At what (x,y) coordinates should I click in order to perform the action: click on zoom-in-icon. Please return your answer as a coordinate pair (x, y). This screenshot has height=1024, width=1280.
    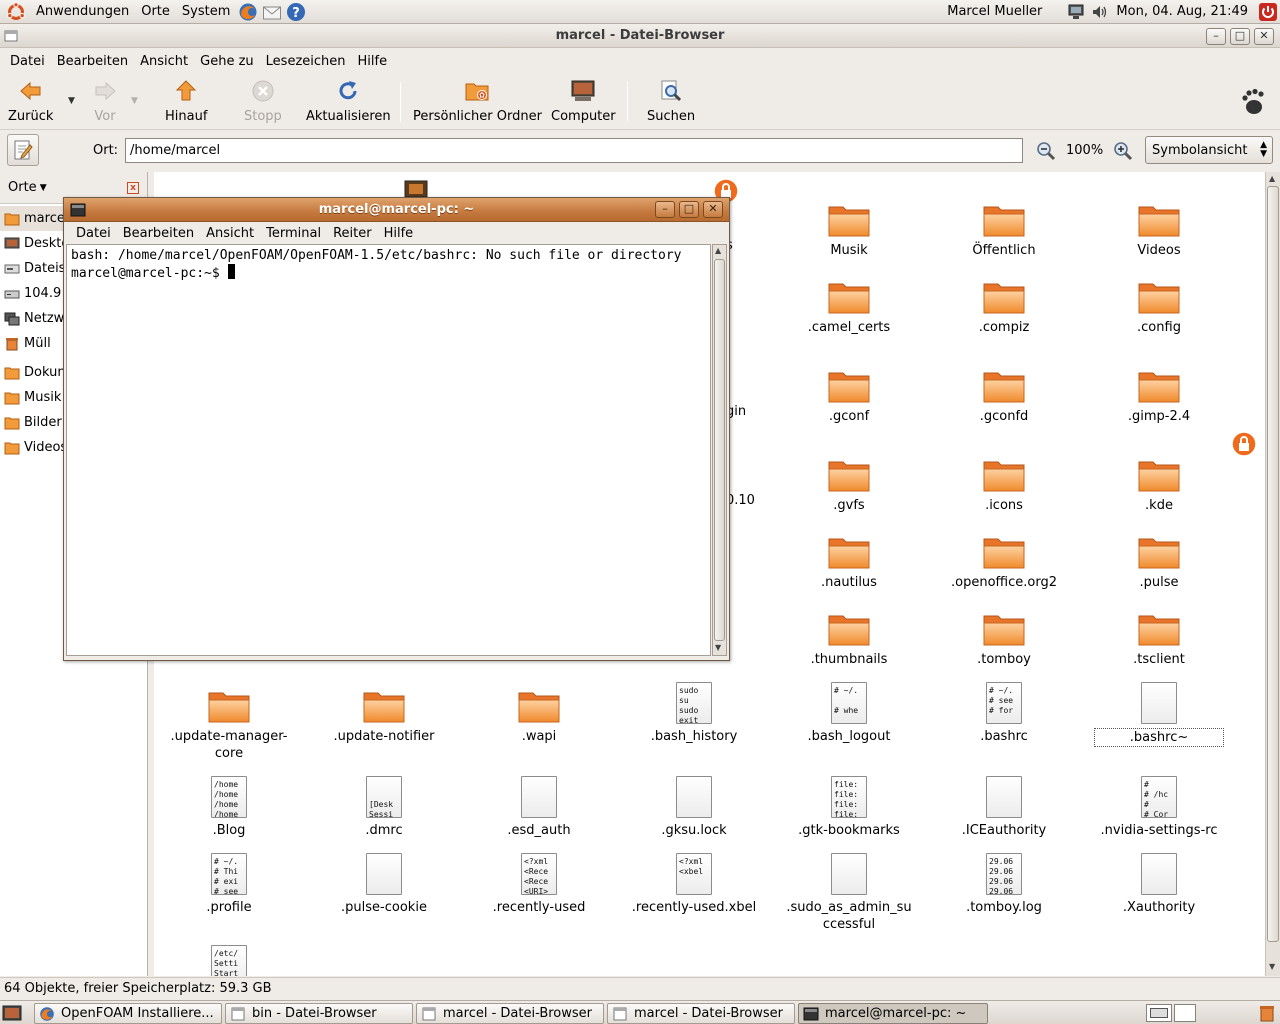
    Looking at the image, I should click on (1123, 151).